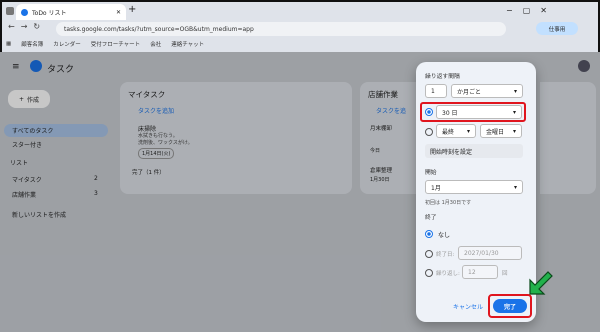 The height and width of the screenshot is (332, 600). What do you see at coordinates (187, 44) in the screenshot?
I see `bookmark-item: 連絡チャット` at bounding box center [187, 44].